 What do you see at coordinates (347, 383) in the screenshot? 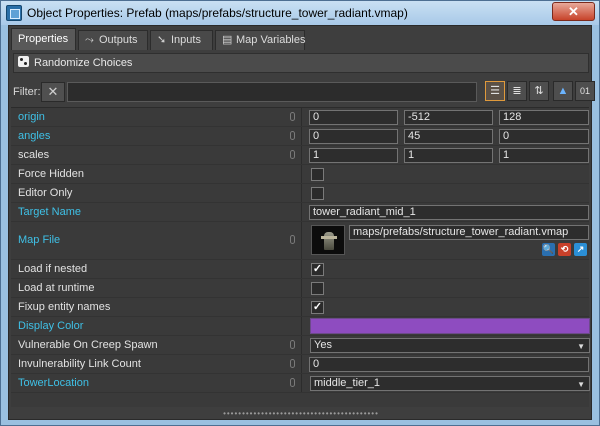
I see `tower-location-value: middle_tier_1` at bounding box center [347, 383].